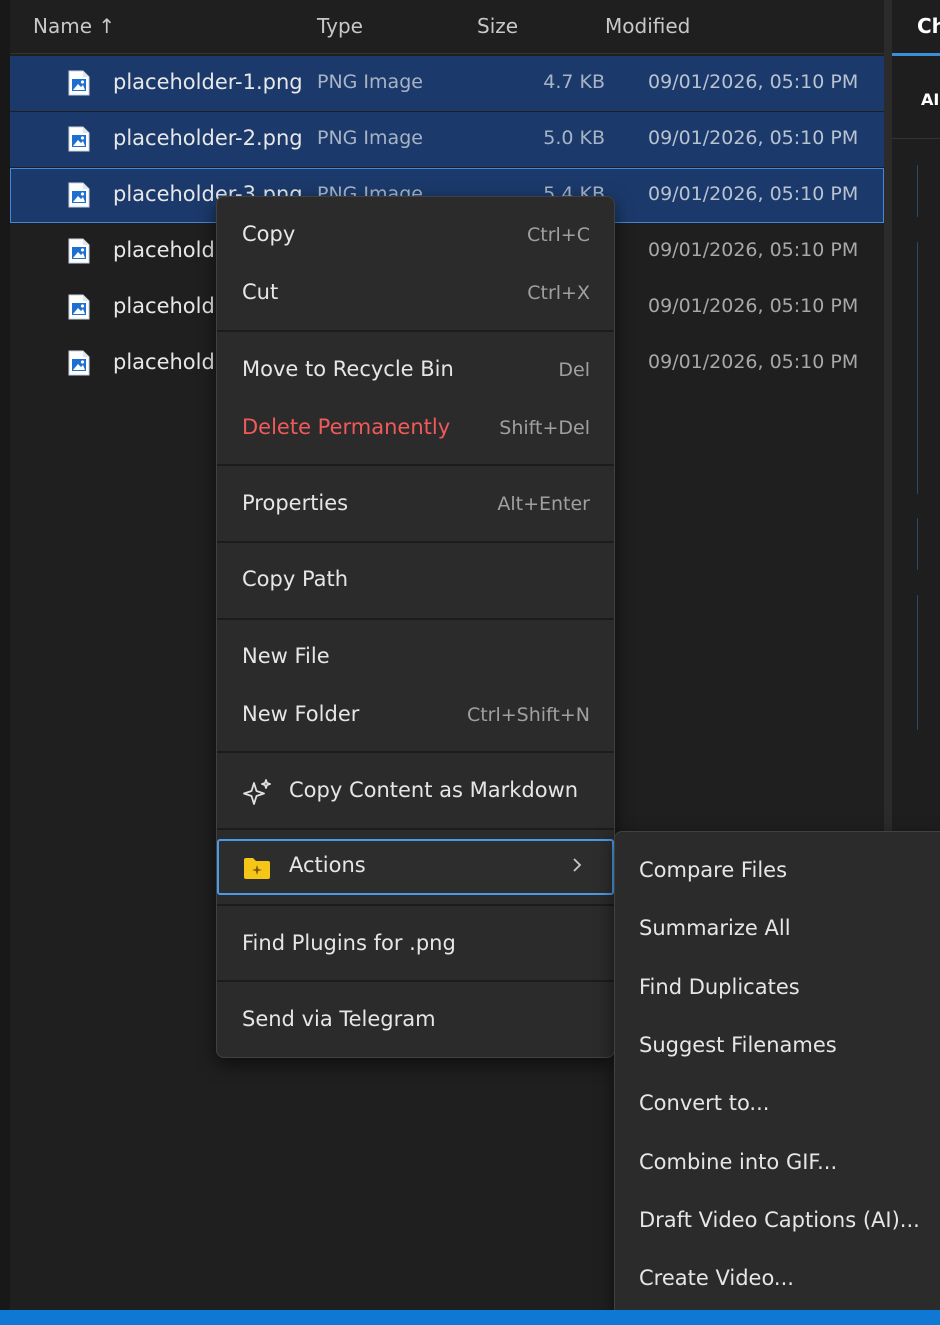  I want to click on menu-item-shortcut: Alt+Enter, so click(543, 504).